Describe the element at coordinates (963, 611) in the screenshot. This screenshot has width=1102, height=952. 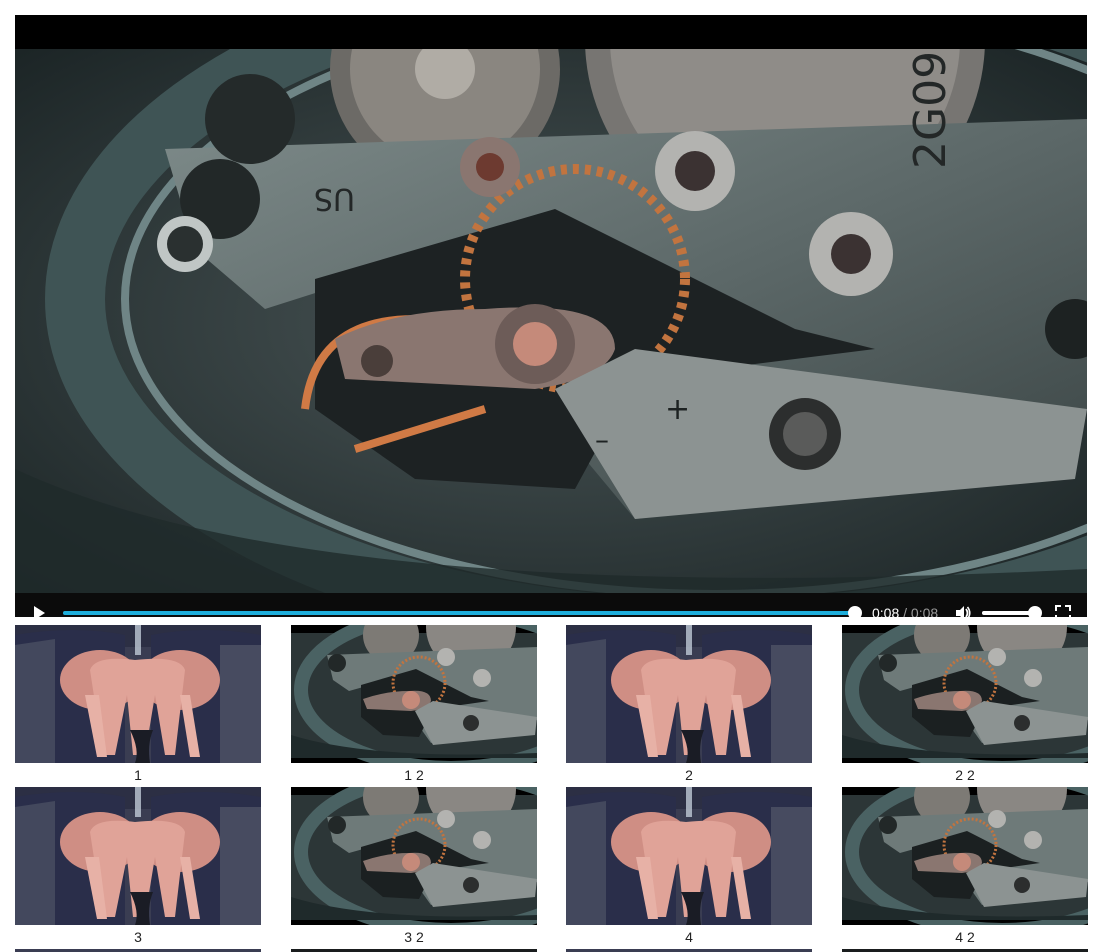
I see `volume-icon` at that location.